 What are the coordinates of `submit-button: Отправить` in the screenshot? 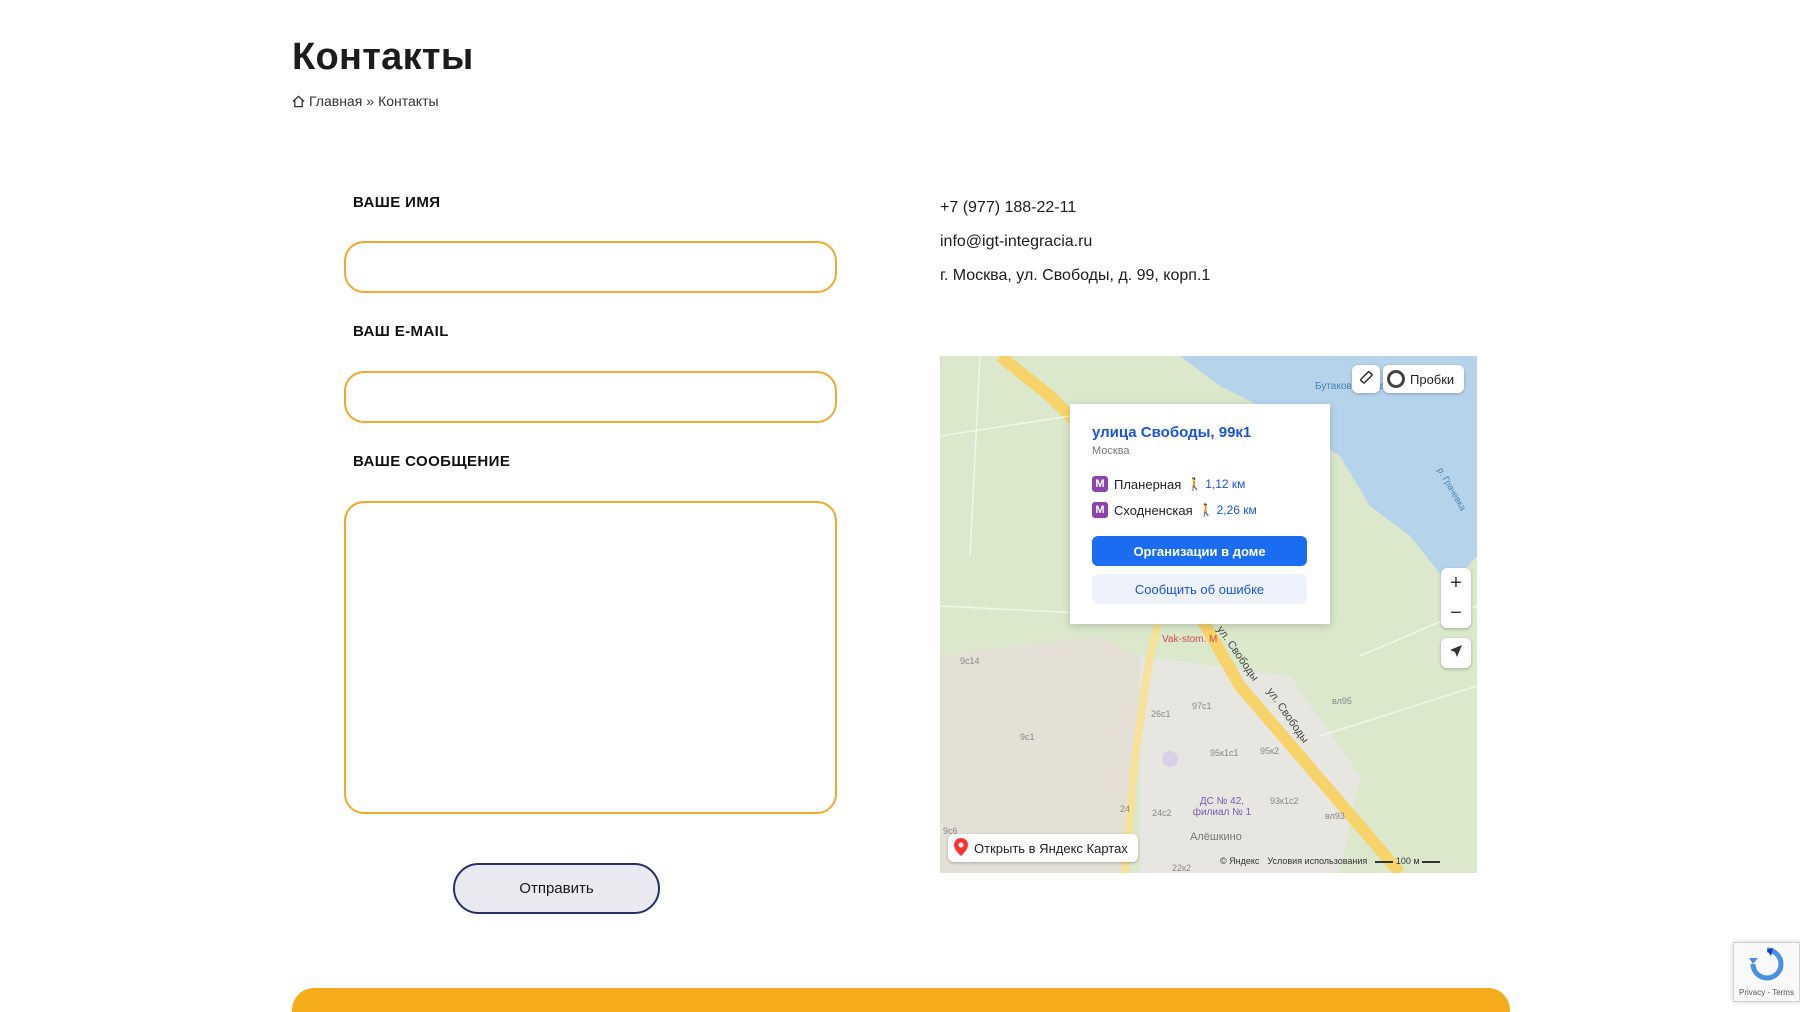 It's located at (556, 888).